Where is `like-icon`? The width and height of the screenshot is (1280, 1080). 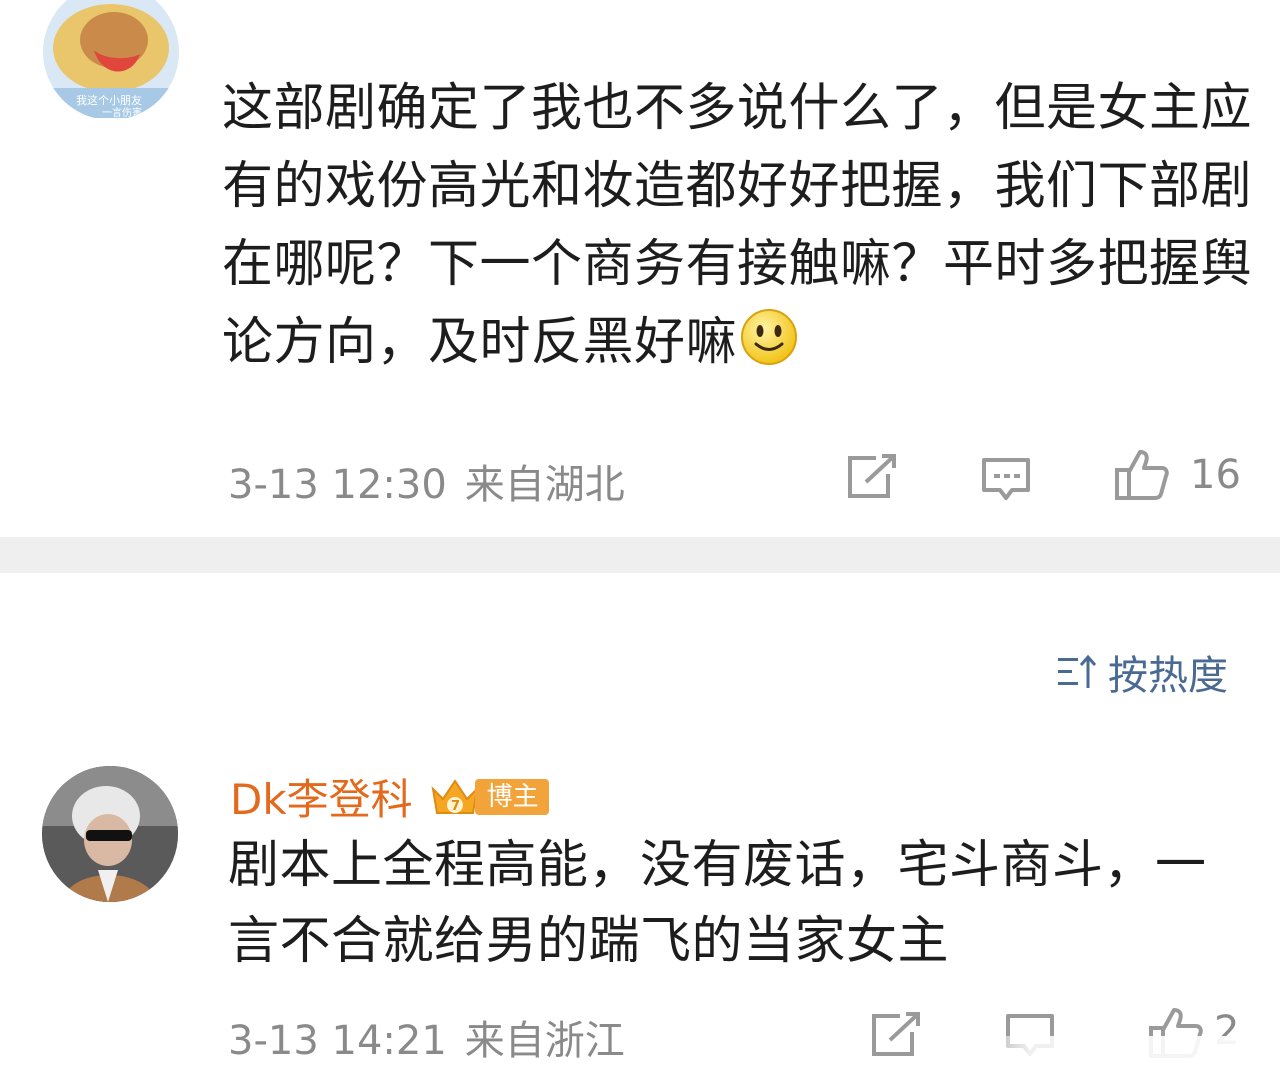 like-icon is located at coordinates (1142, 475).